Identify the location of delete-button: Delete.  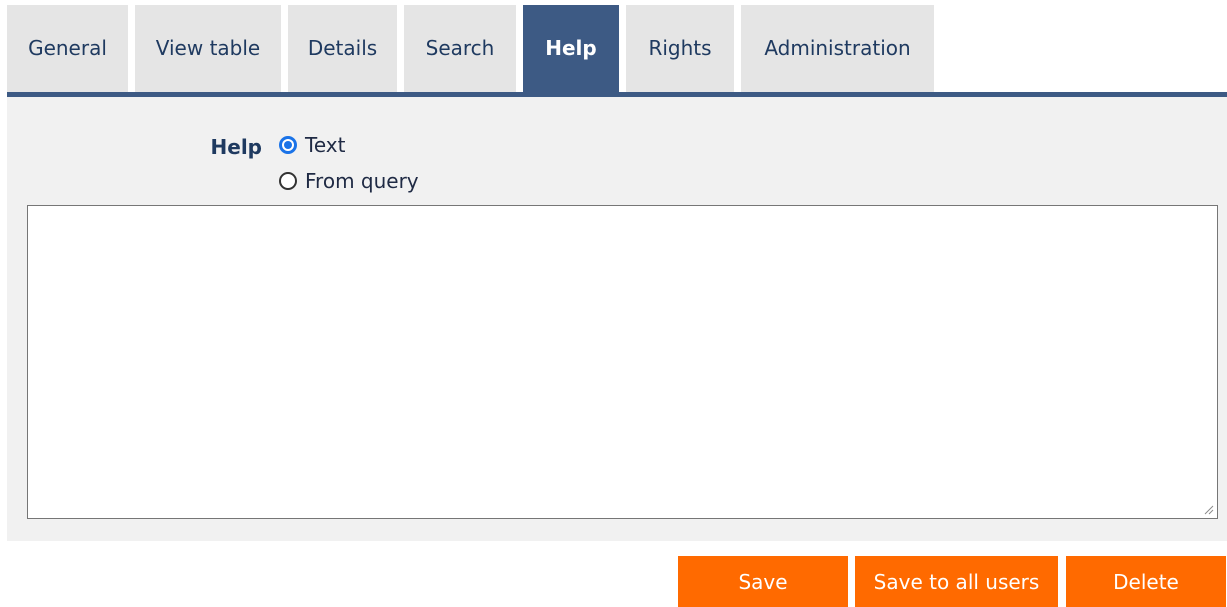
(1146, 581).